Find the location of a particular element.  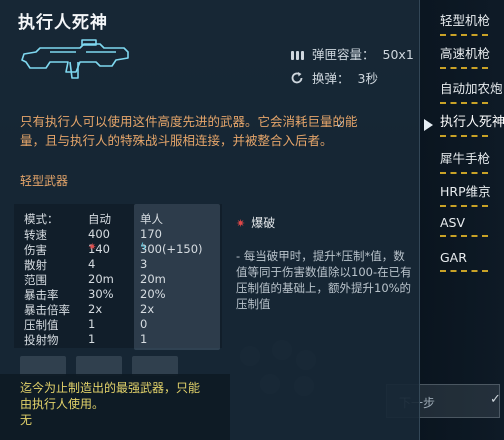

perk-title-text: 爆破 is located at coordinates (263, 223).